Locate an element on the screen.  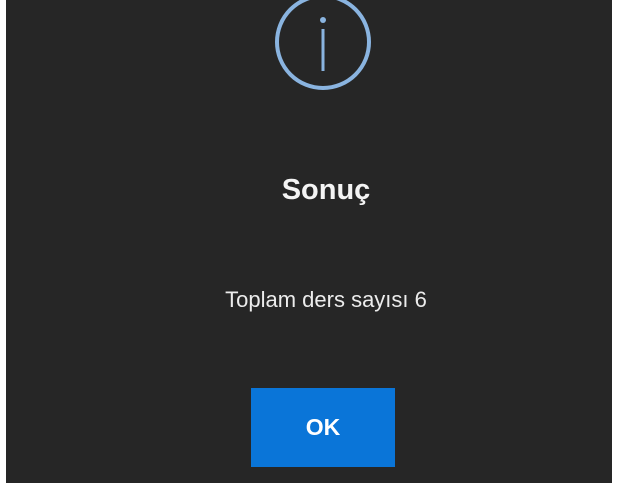
ok-button: OK is located at coordinates (323, 427).